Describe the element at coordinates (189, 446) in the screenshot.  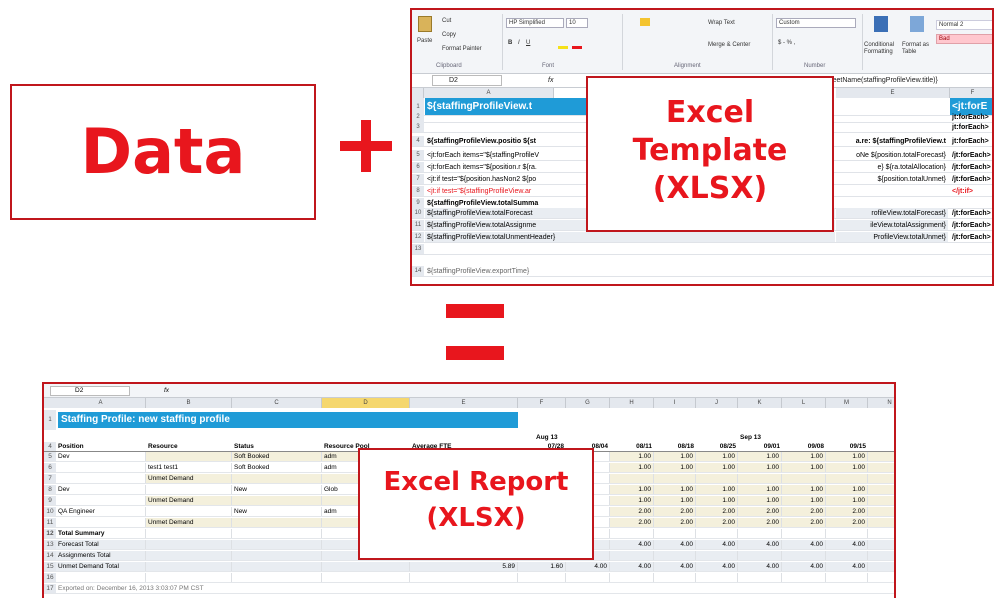
I see `report-header-cell: Resource` at that location.